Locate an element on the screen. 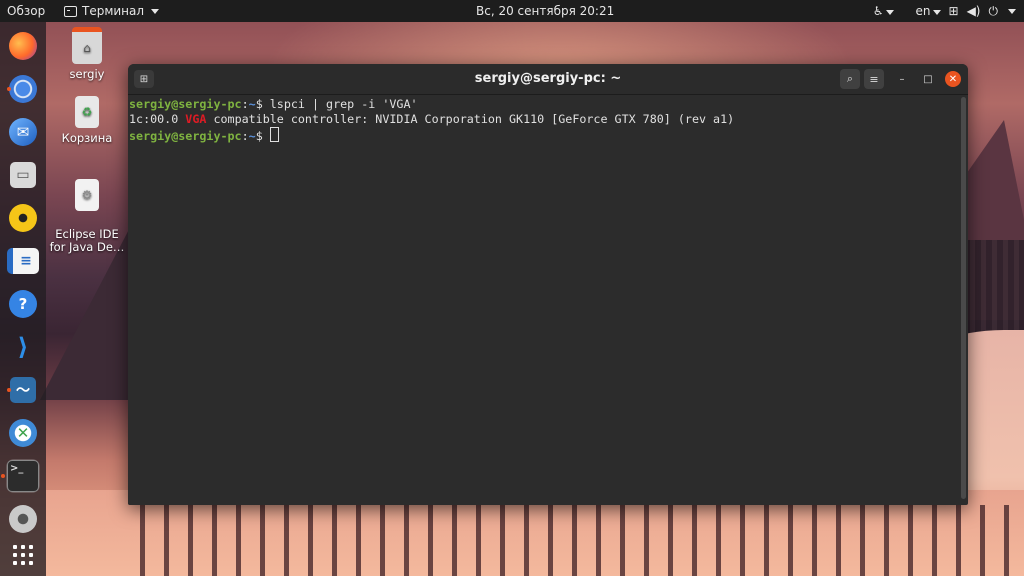  desktop-icon-label: sergiy is located at coordinates (87, 74).